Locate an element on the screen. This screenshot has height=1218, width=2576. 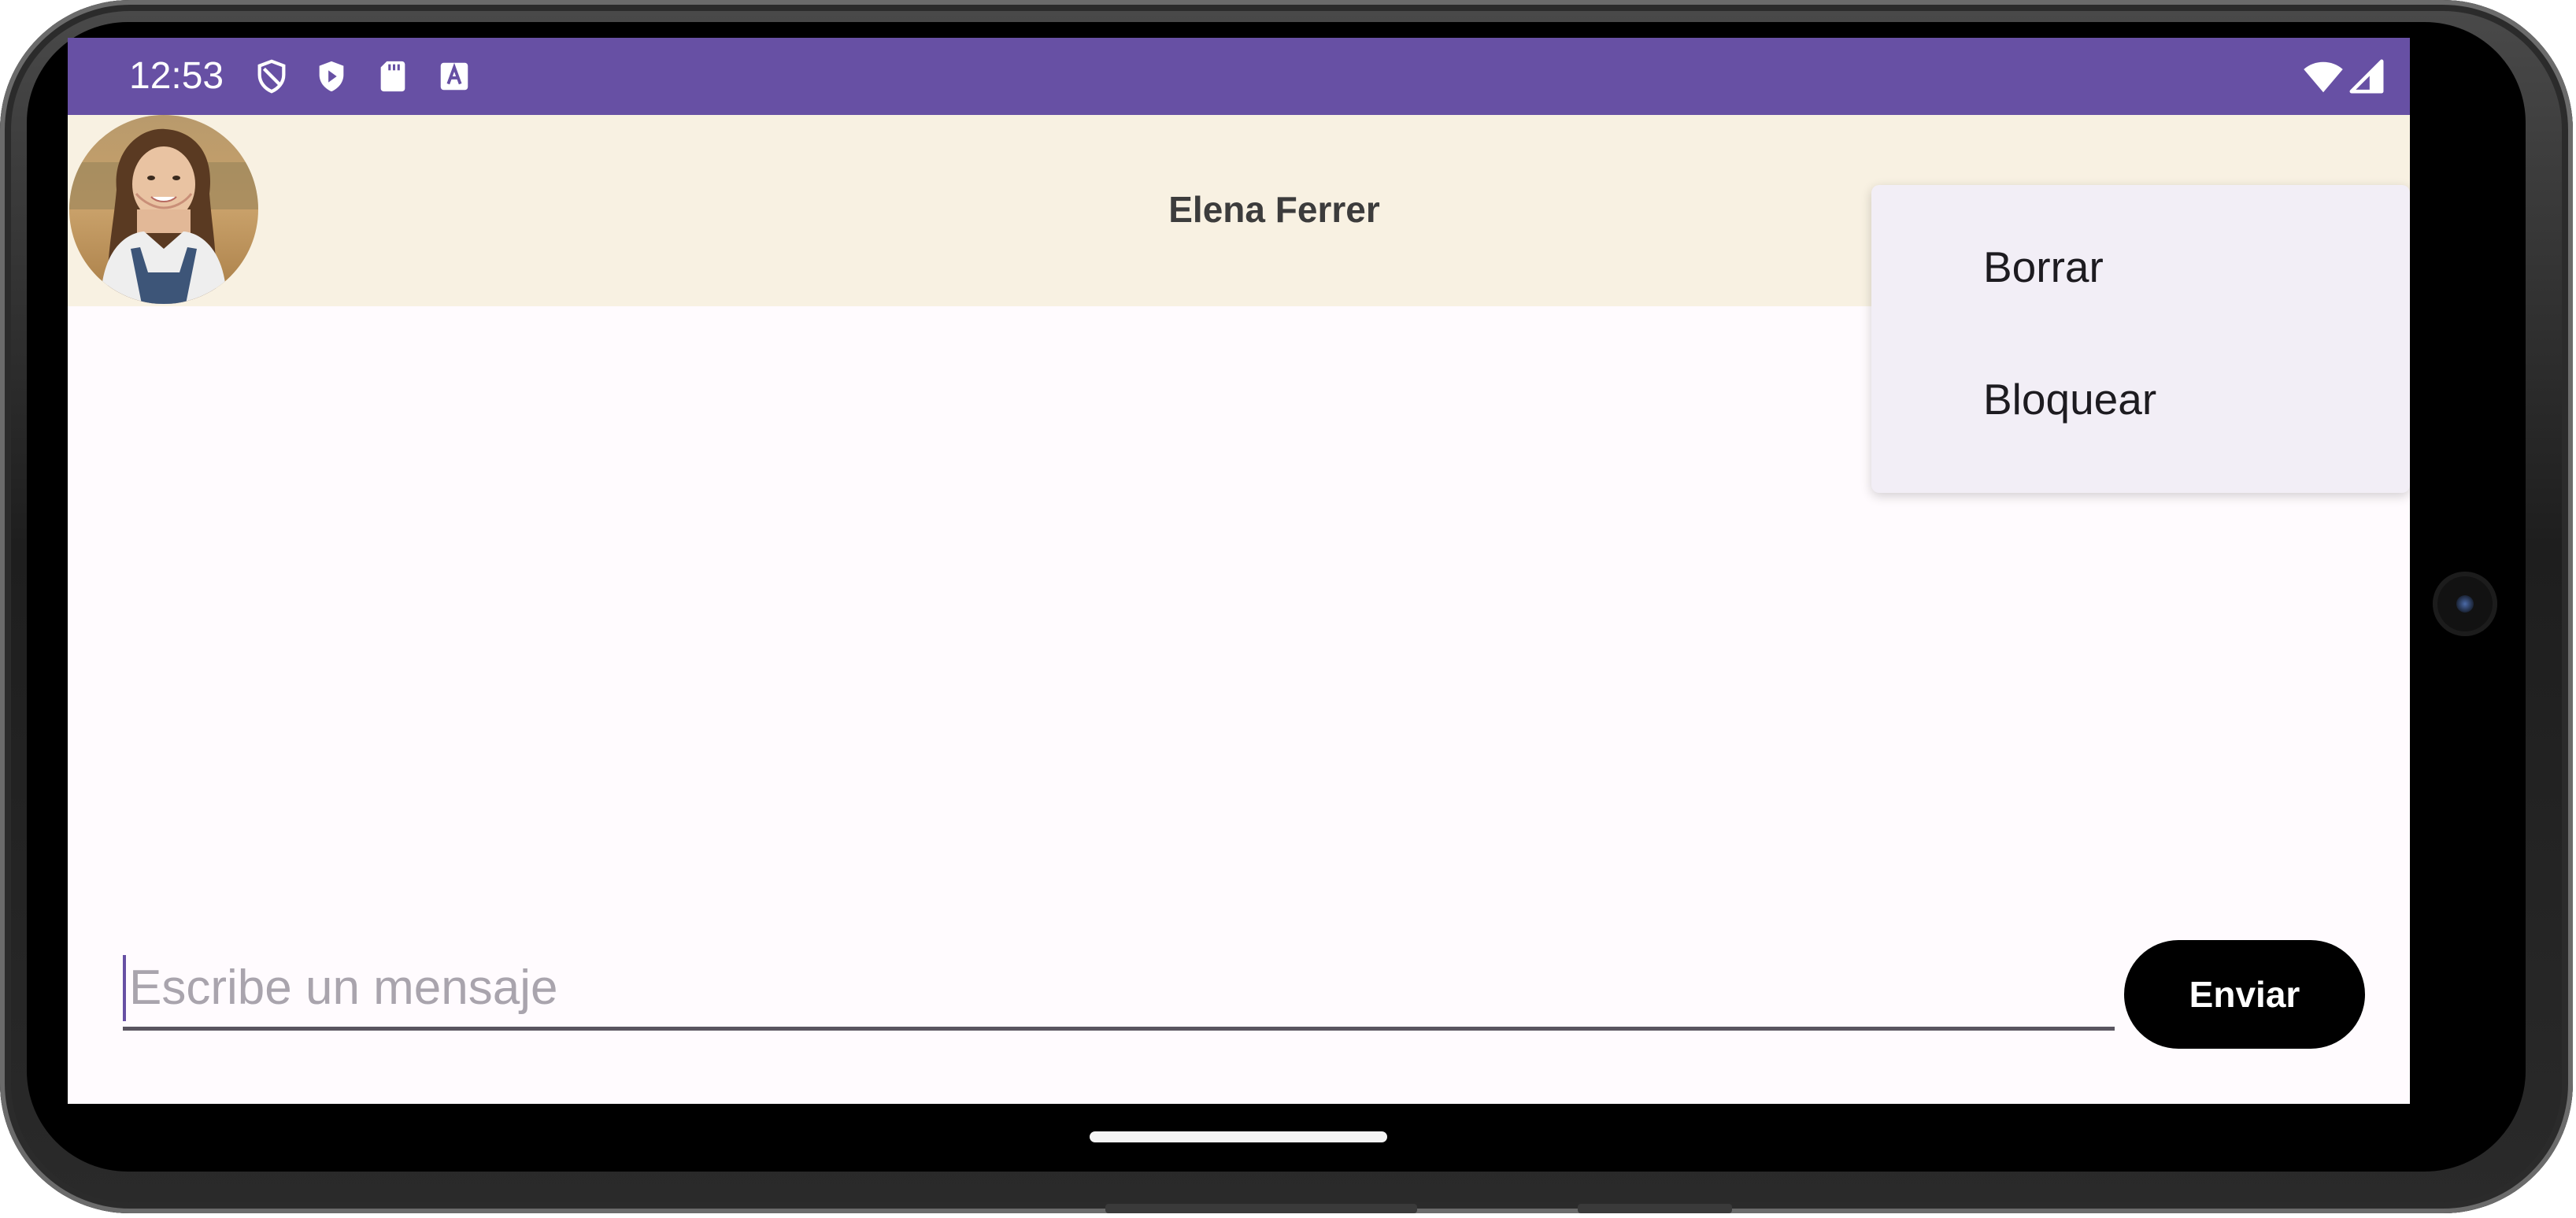
camera-lens is located at coordinates (2465, 604).